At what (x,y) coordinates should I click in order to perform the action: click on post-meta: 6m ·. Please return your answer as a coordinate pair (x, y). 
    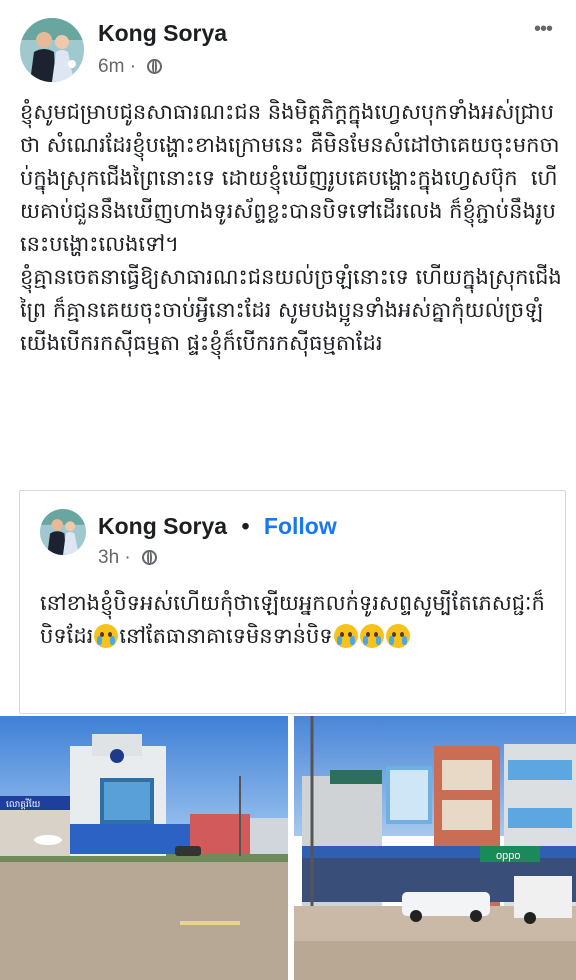
    Looking at the image, I should click on (130, 67).